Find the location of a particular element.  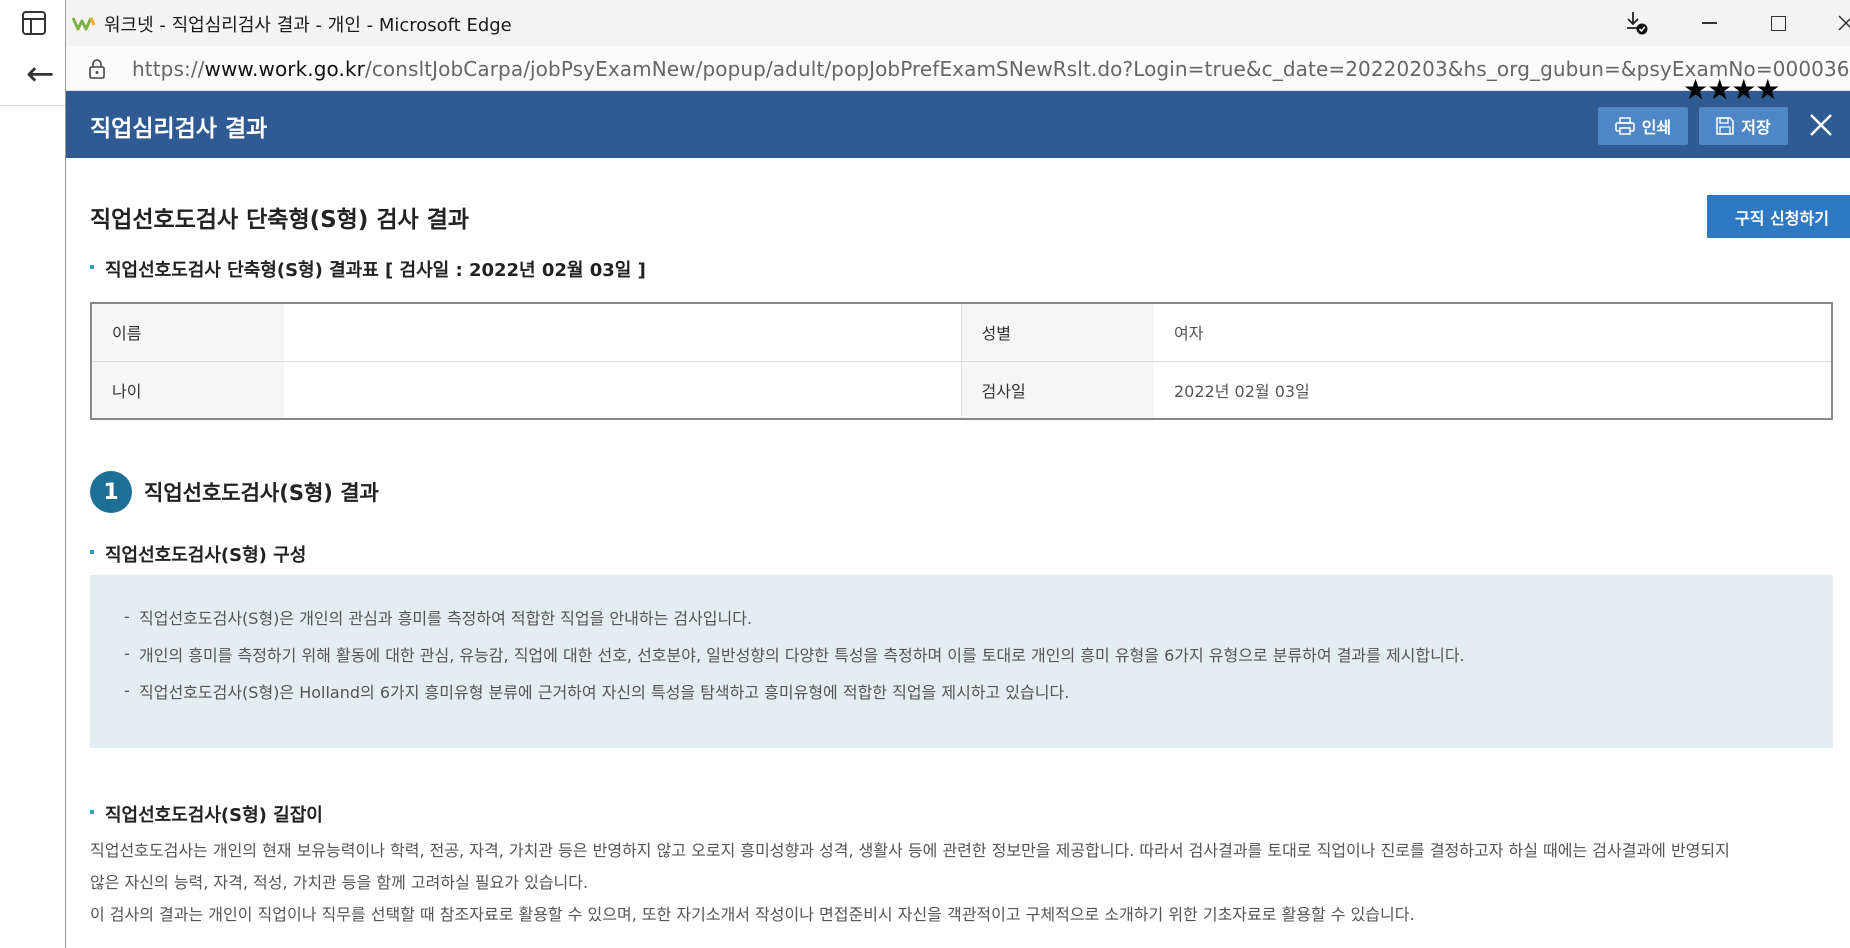

print-label: 인쇄 is located at coordinates (1656, 127).